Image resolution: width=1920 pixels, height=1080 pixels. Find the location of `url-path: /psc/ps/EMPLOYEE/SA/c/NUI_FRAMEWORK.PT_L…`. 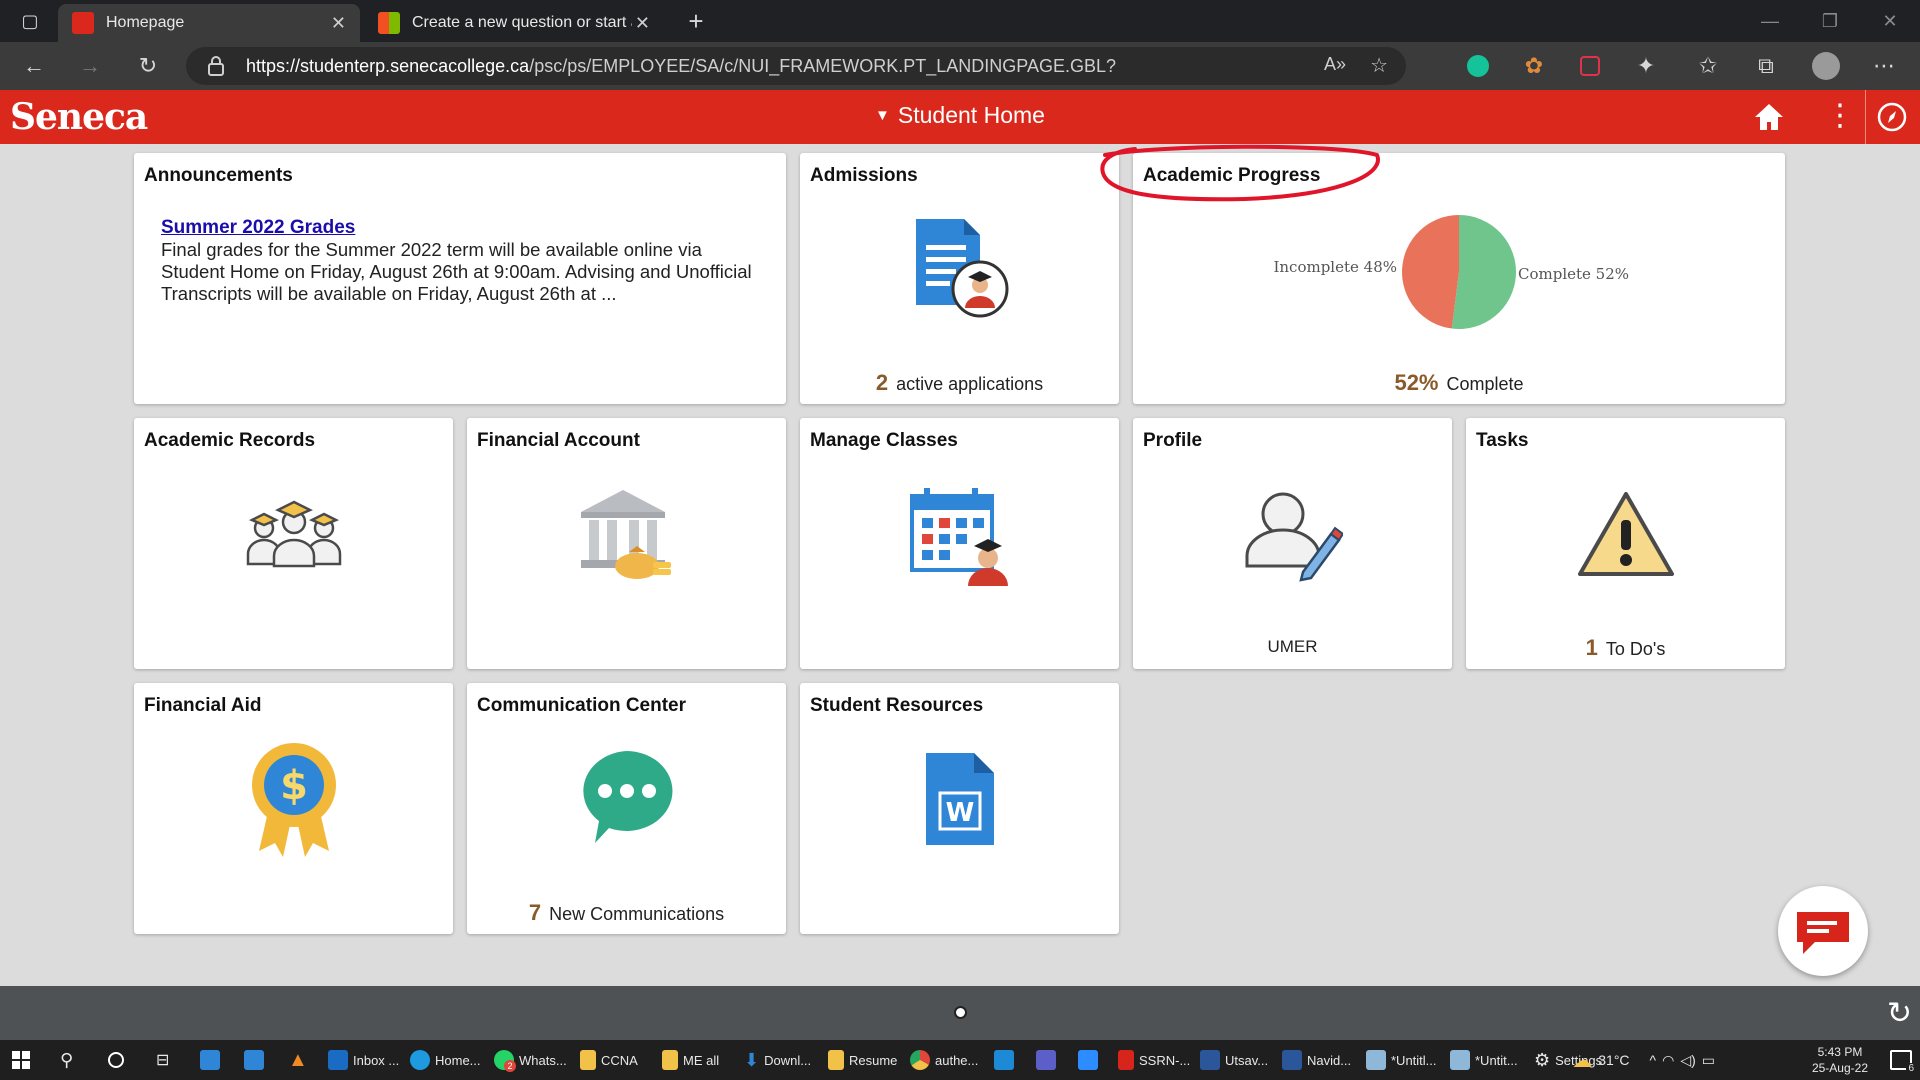

url-path: /psc/ps/EMPLOYEE/SA/c/NUI_FRAMEWORK.PT_L… is located at coordinates (823, 65).